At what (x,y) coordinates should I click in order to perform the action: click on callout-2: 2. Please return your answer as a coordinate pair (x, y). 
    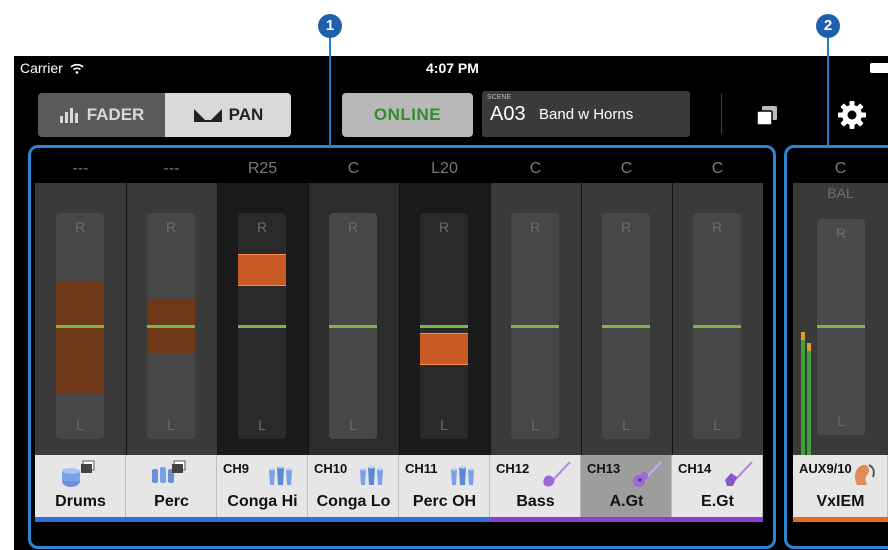
    Looking at the image, I should click on (828, 26).